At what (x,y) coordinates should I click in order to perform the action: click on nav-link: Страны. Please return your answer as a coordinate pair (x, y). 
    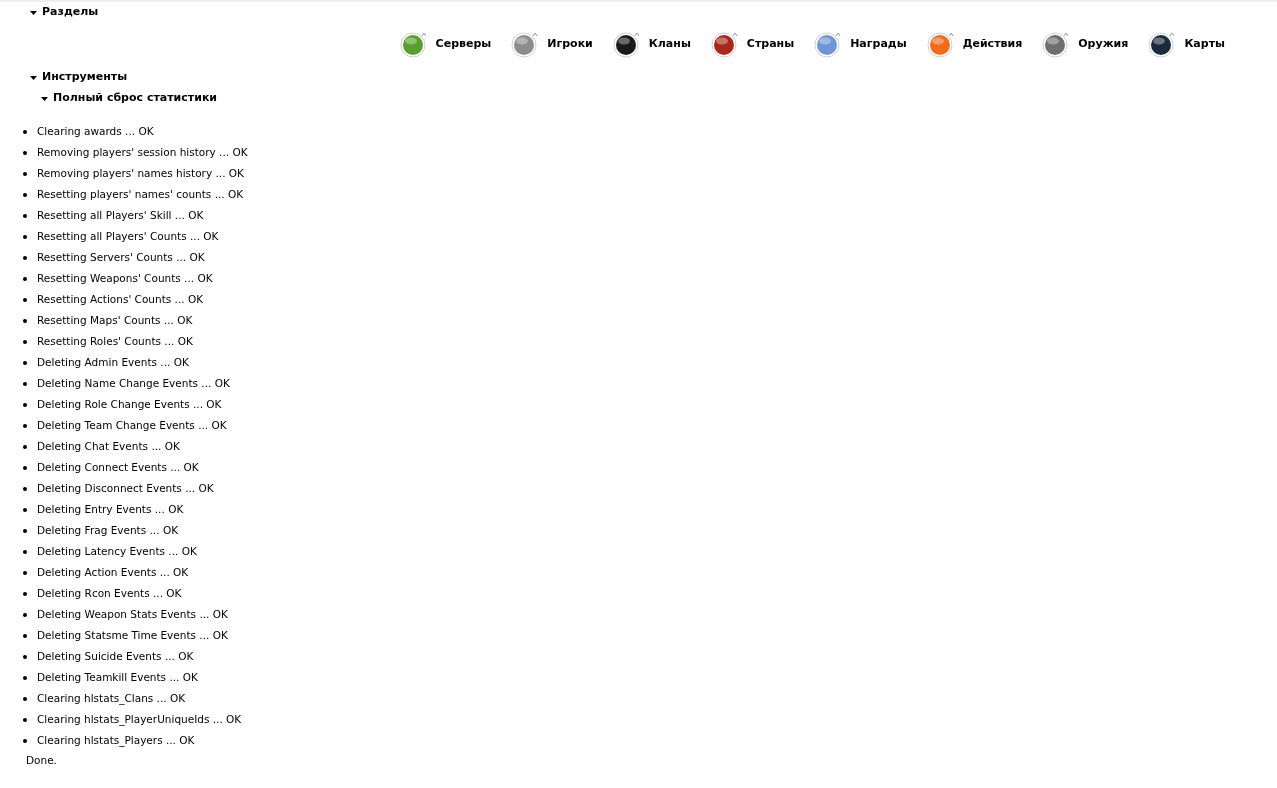
    Looking at the image, I should click on (770, 44).